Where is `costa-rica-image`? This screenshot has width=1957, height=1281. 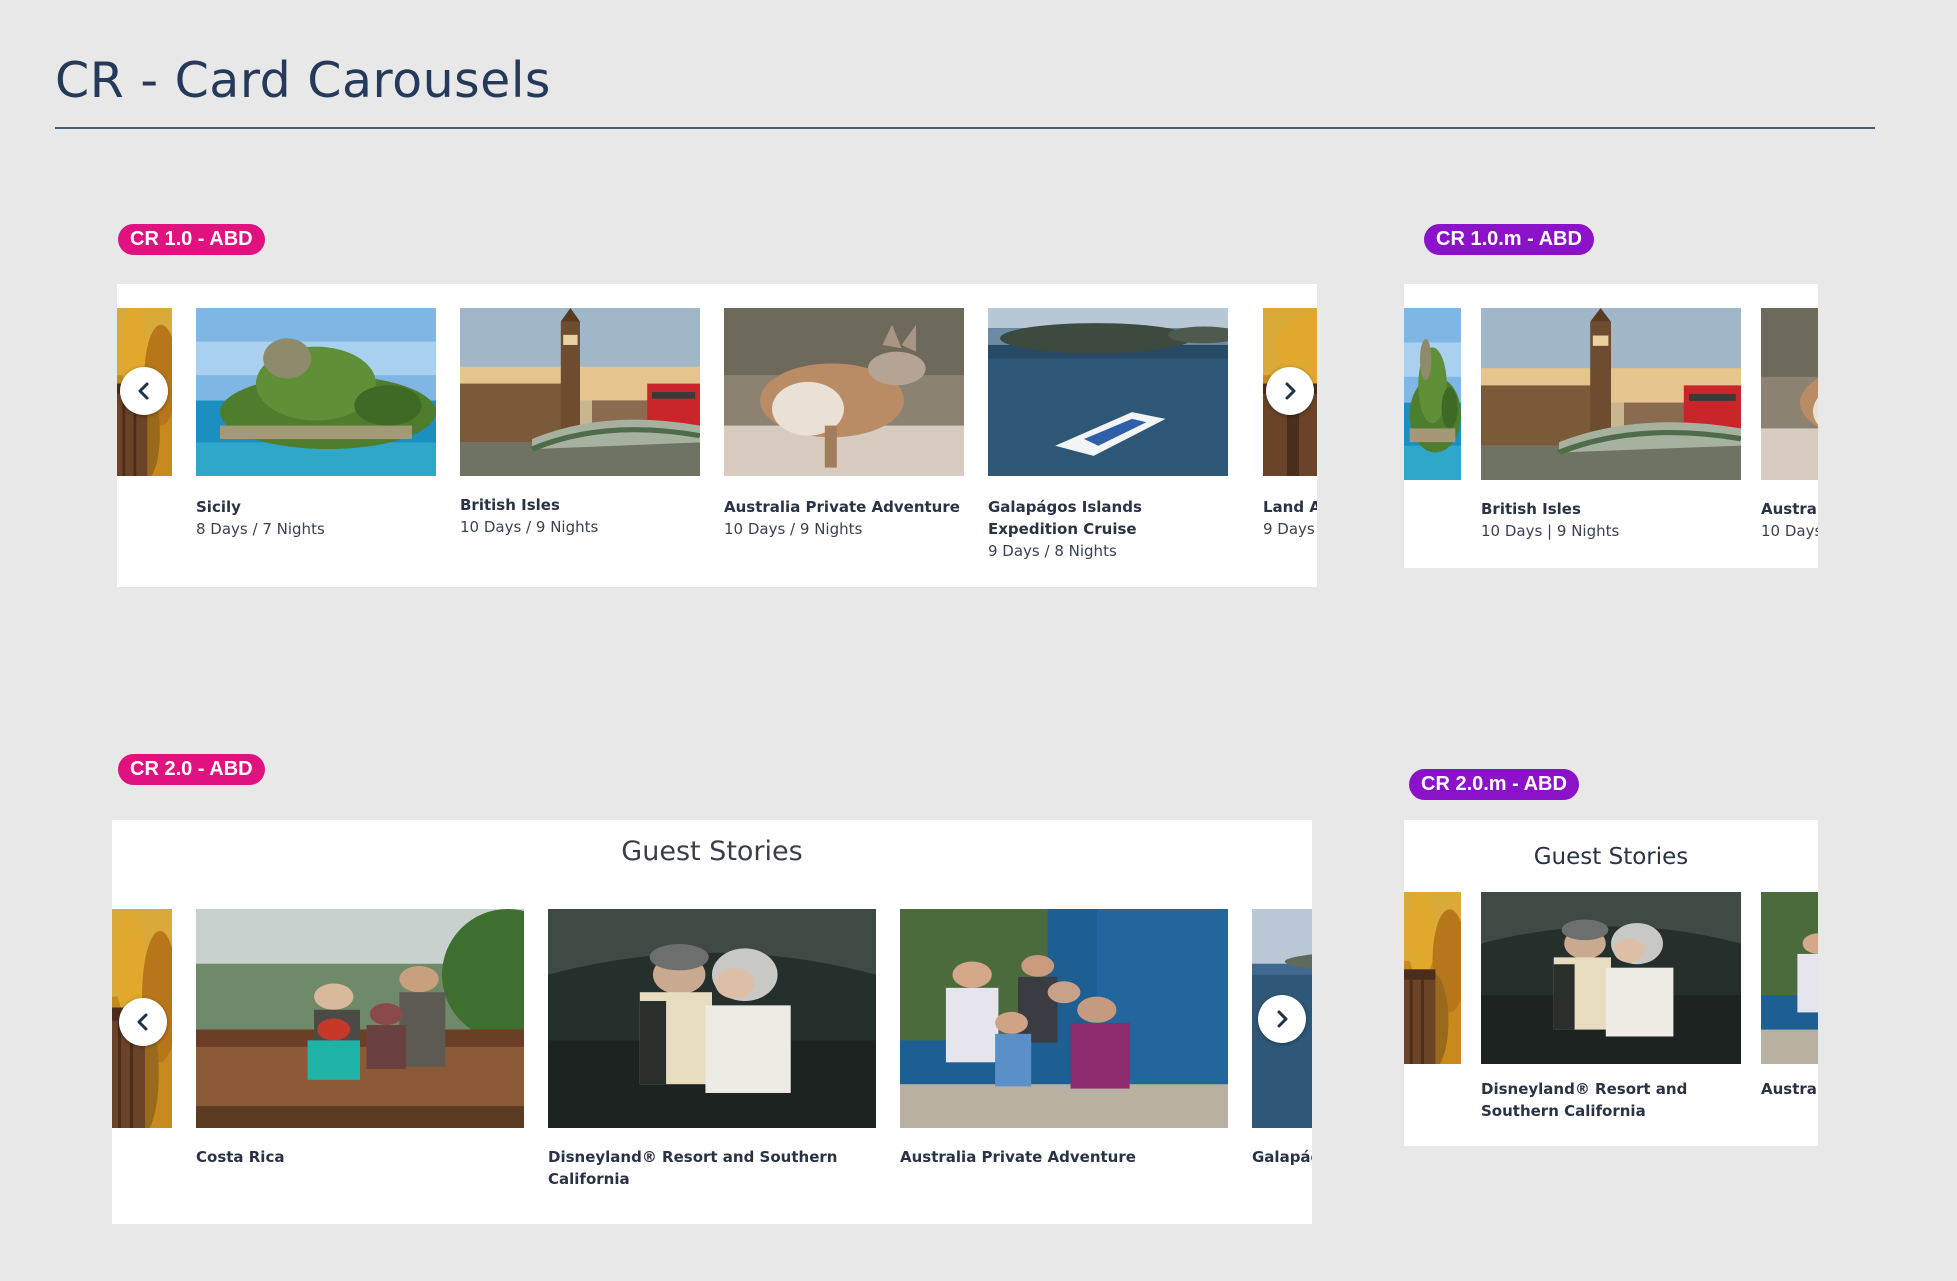 costa-rica-image is located at coordinates (360, 1018).